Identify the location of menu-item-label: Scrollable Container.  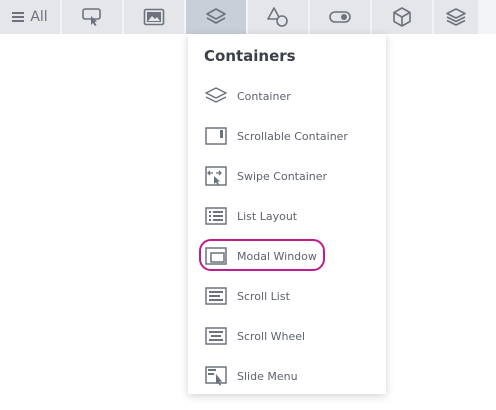
(292, 136).